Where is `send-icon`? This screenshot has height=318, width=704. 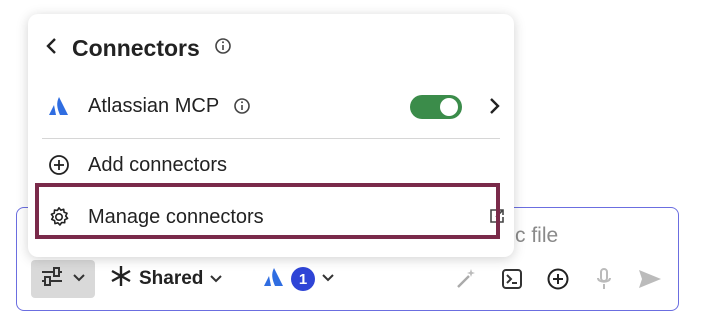
send-icon is located at coordinates (650, 279).